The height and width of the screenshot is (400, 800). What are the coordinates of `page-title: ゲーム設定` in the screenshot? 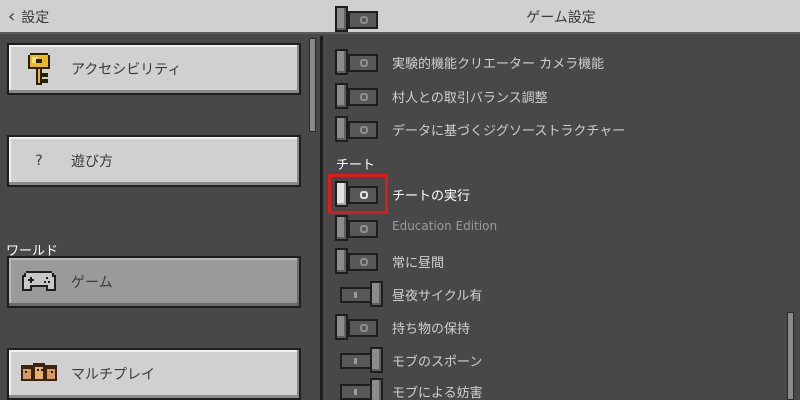 It's located at (561, 18).